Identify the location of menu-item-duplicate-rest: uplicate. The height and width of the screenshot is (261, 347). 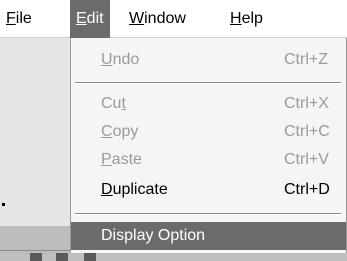
(140, 189).